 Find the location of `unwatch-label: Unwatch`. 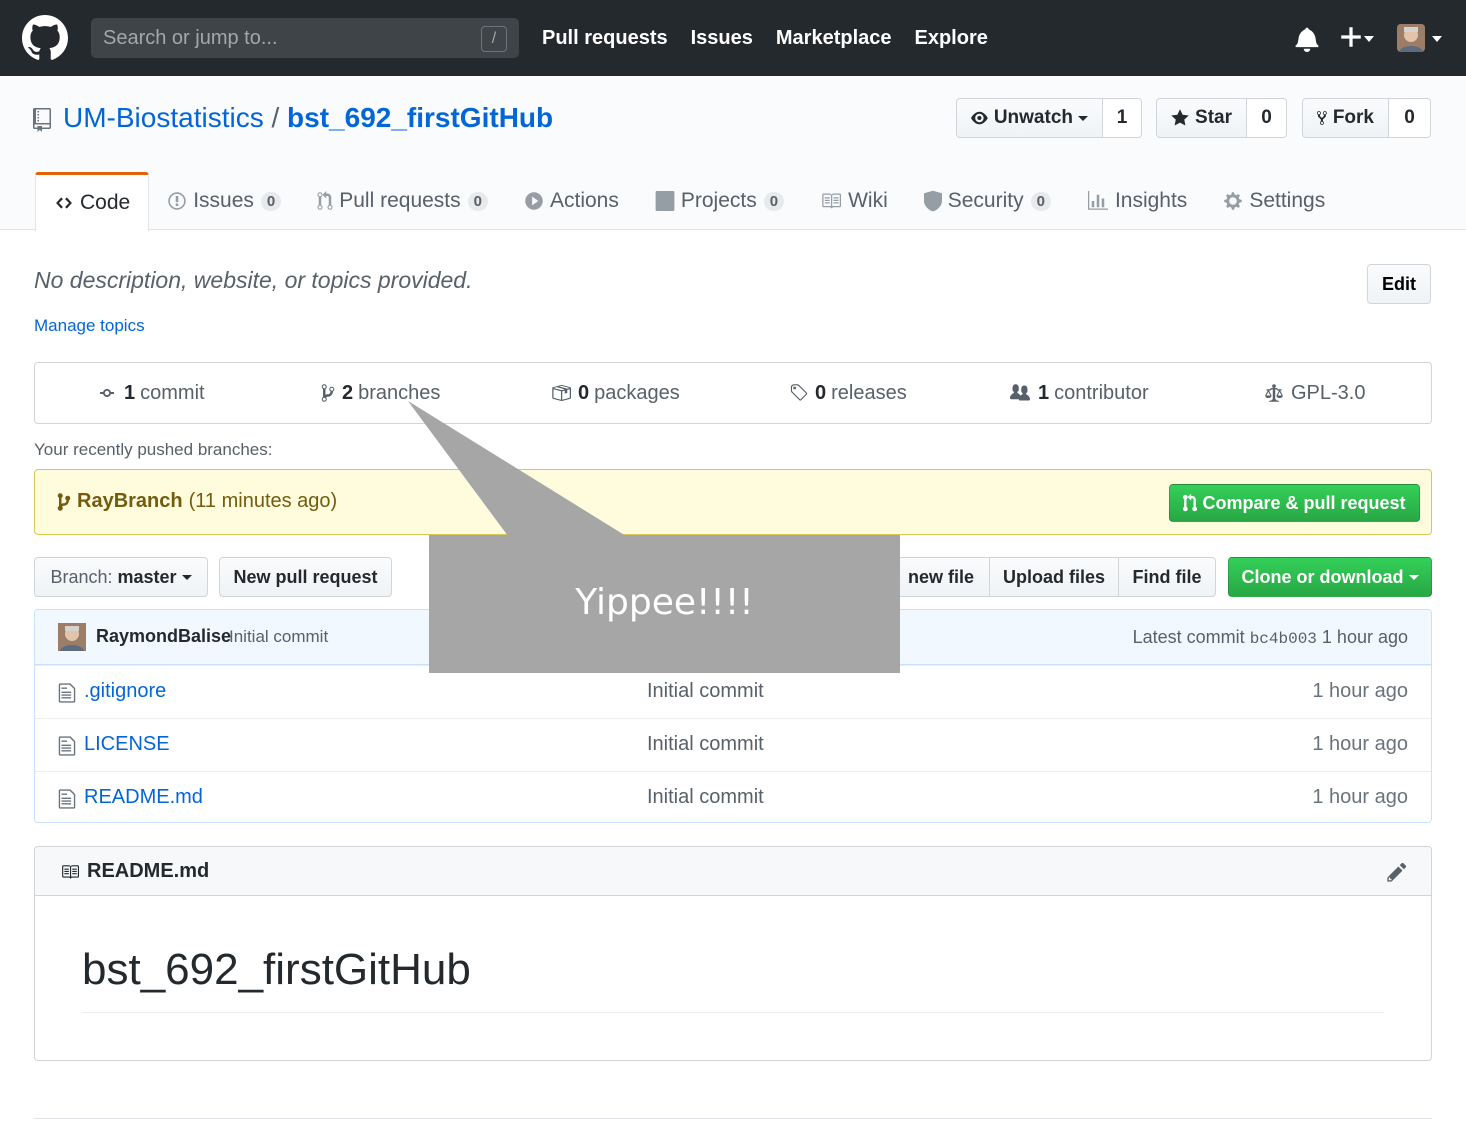

unwatch-label: Unwatch is located at coordinates (1033, 117).